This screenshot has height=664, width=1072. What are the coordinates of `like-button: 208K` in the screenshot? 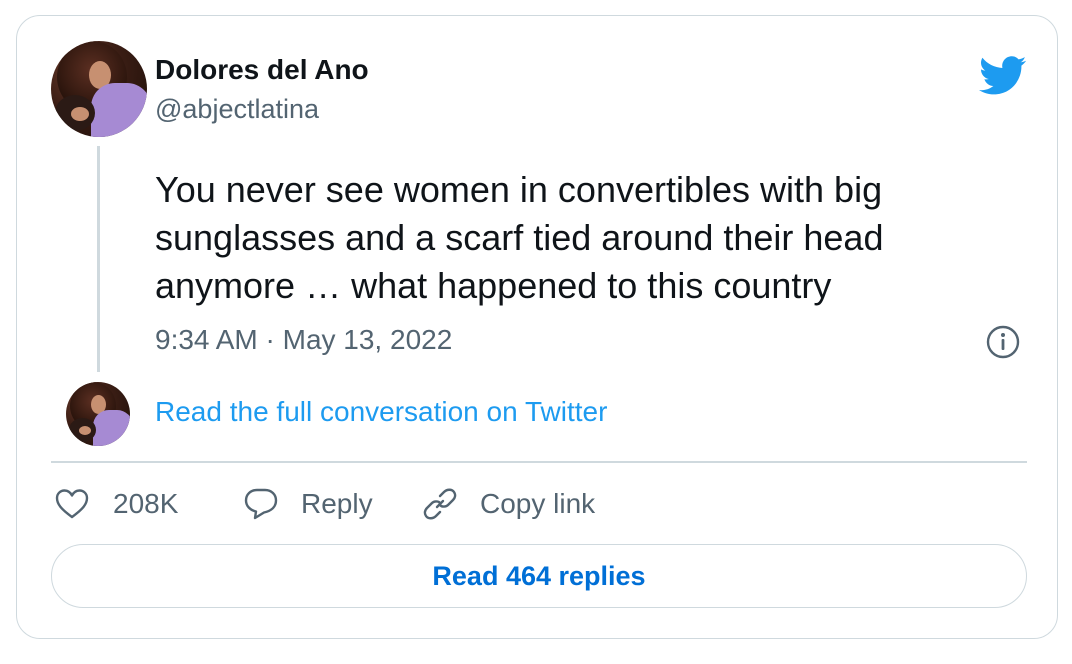 It's located at (116, 504).